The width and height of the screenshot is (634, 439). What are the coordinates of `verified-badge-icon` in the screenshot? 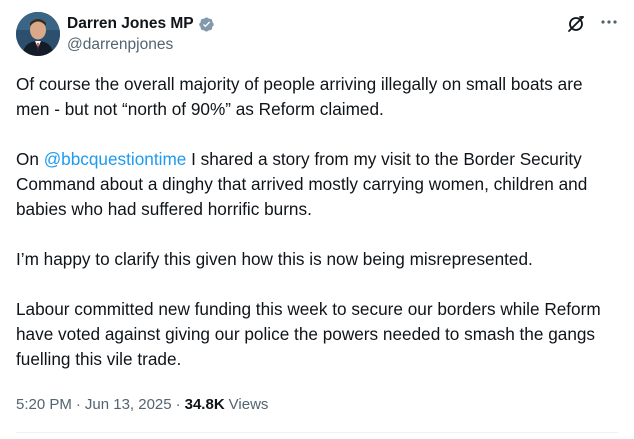 It's located at (206, 24).